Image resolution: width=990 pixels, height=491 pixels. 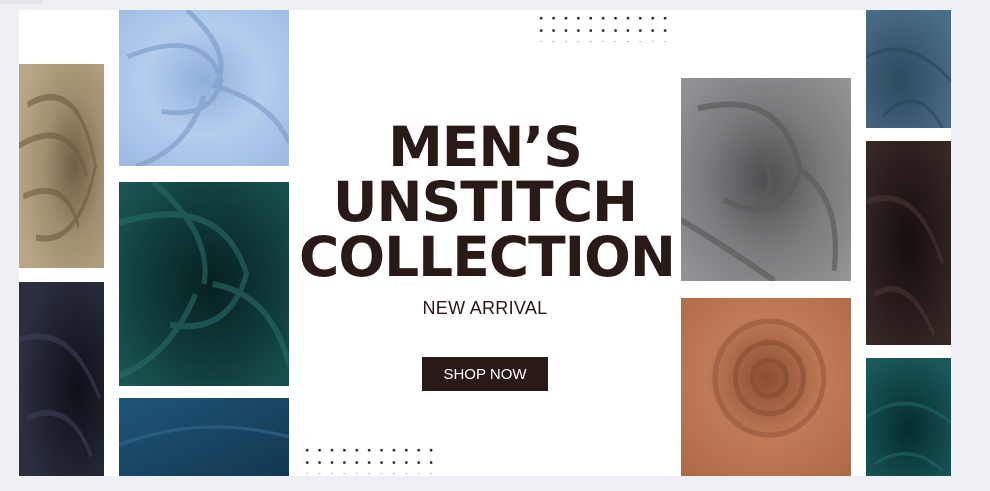 What do you see at coordinates (485, 308) in the screenshot?
I see `new-arrival-label: NEW ARRIVAL` at bounding box center [485, 308].